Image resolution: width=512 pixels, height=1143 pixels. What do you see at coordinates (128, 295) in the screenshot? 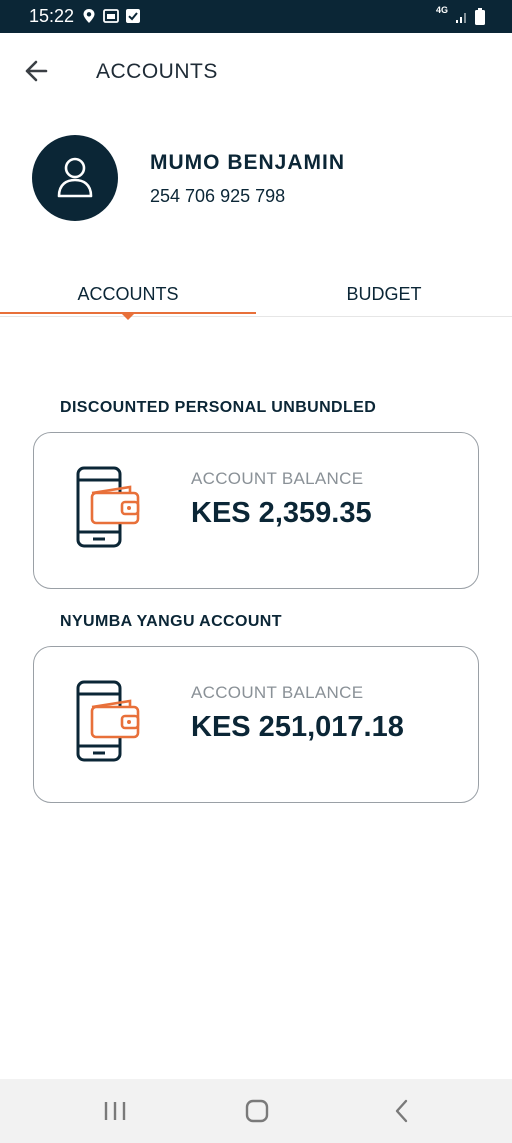
I see `tab-accounts: ACCOUNTS` at bounding box center [128, 295].